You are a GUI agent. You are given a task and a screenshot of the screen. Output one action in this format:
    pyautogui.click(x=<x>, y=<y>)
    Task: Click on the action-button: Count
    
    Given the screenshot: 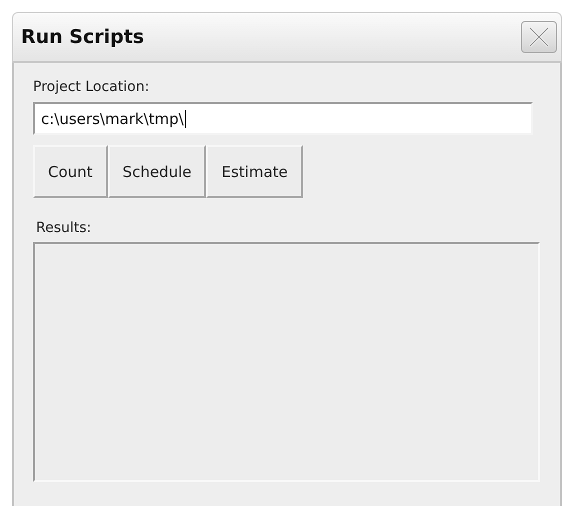 What is the action you would take?
    pyautogui.click(x=70, y=171)
    